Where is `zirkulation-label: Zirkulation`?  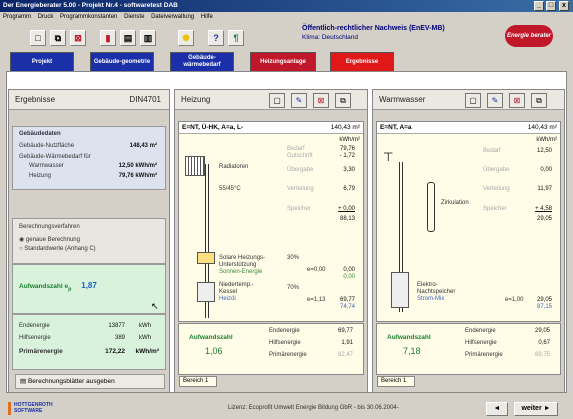
zirkulation-label: Zirkulation is located at coordinates (455, 203).